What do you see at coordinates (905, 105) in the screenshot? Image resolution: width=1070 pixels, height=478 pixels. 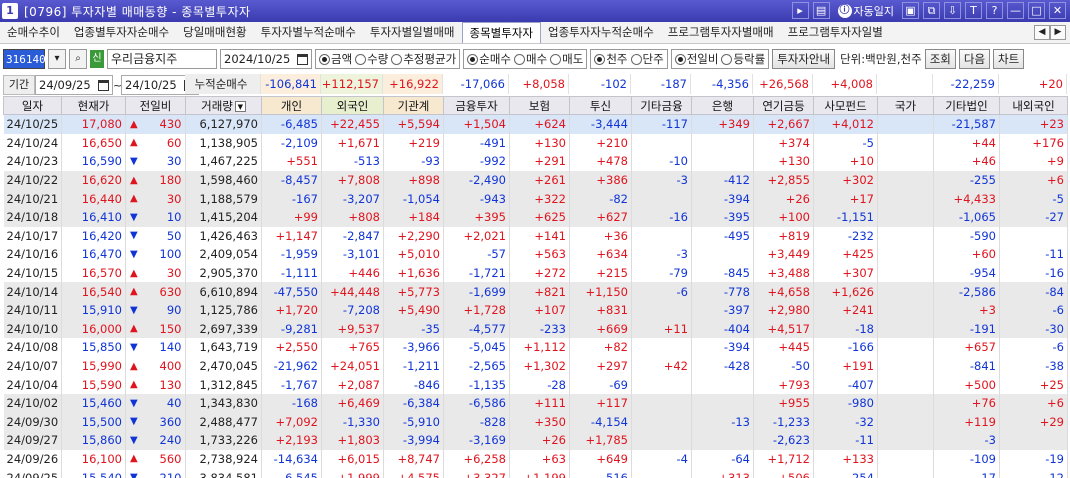 I see `column-header-14: 국가` at bounding box center [905, 105].